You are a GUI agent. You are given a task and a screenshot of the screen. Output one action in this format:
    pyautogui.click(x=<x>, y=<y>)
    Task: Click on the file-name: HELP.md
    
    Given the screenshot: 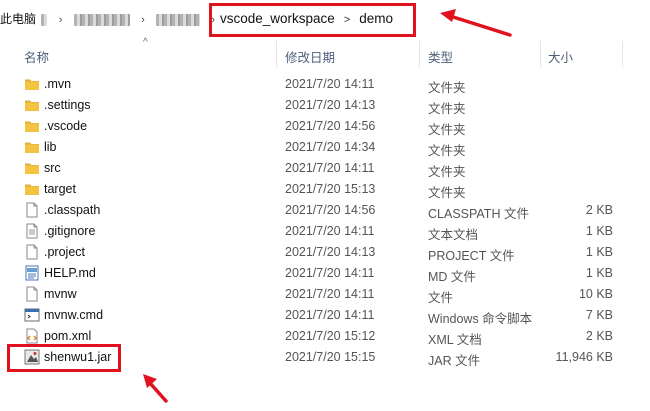 What is the action you would take?
    pyautogui.click(x=70, y=273)
    